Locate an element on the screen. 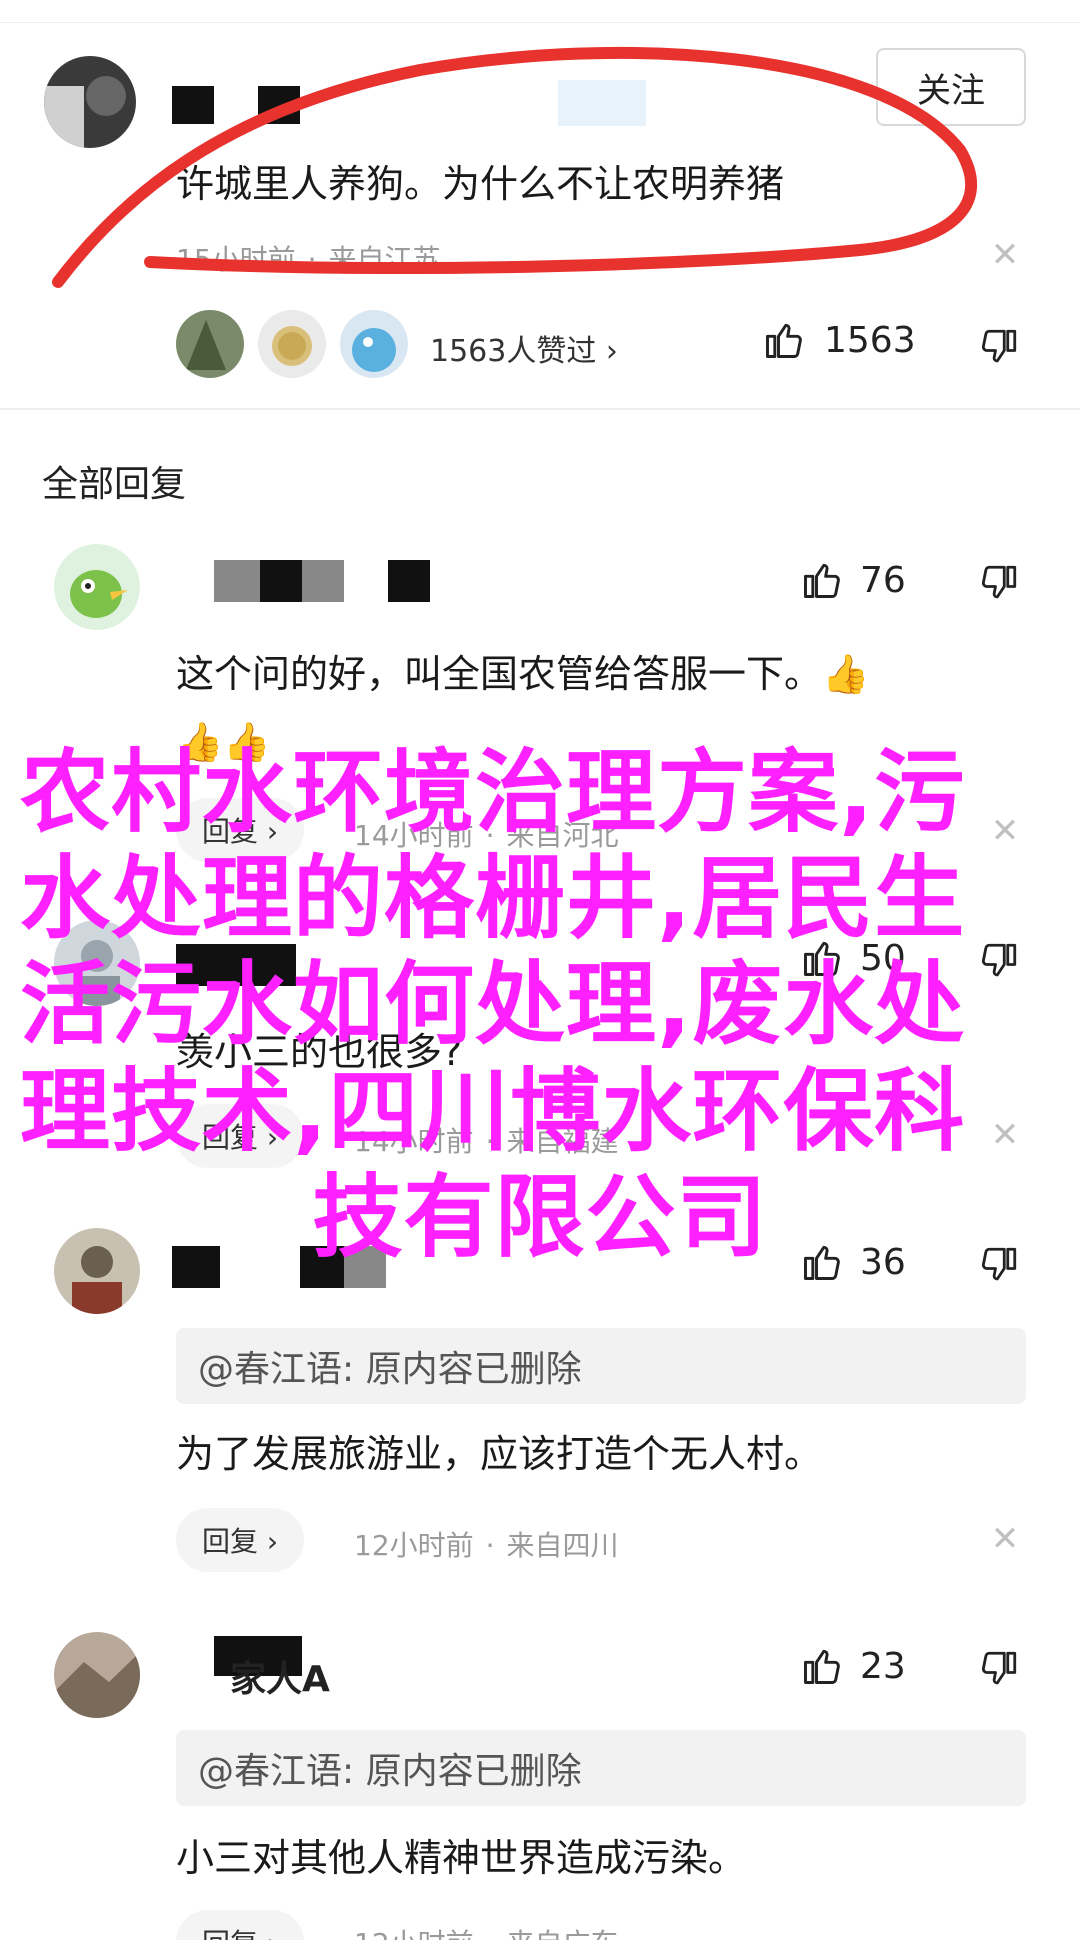 This screenshot has width=1080, height=1940. commenter-avatar is located at coordinates (90, 102).